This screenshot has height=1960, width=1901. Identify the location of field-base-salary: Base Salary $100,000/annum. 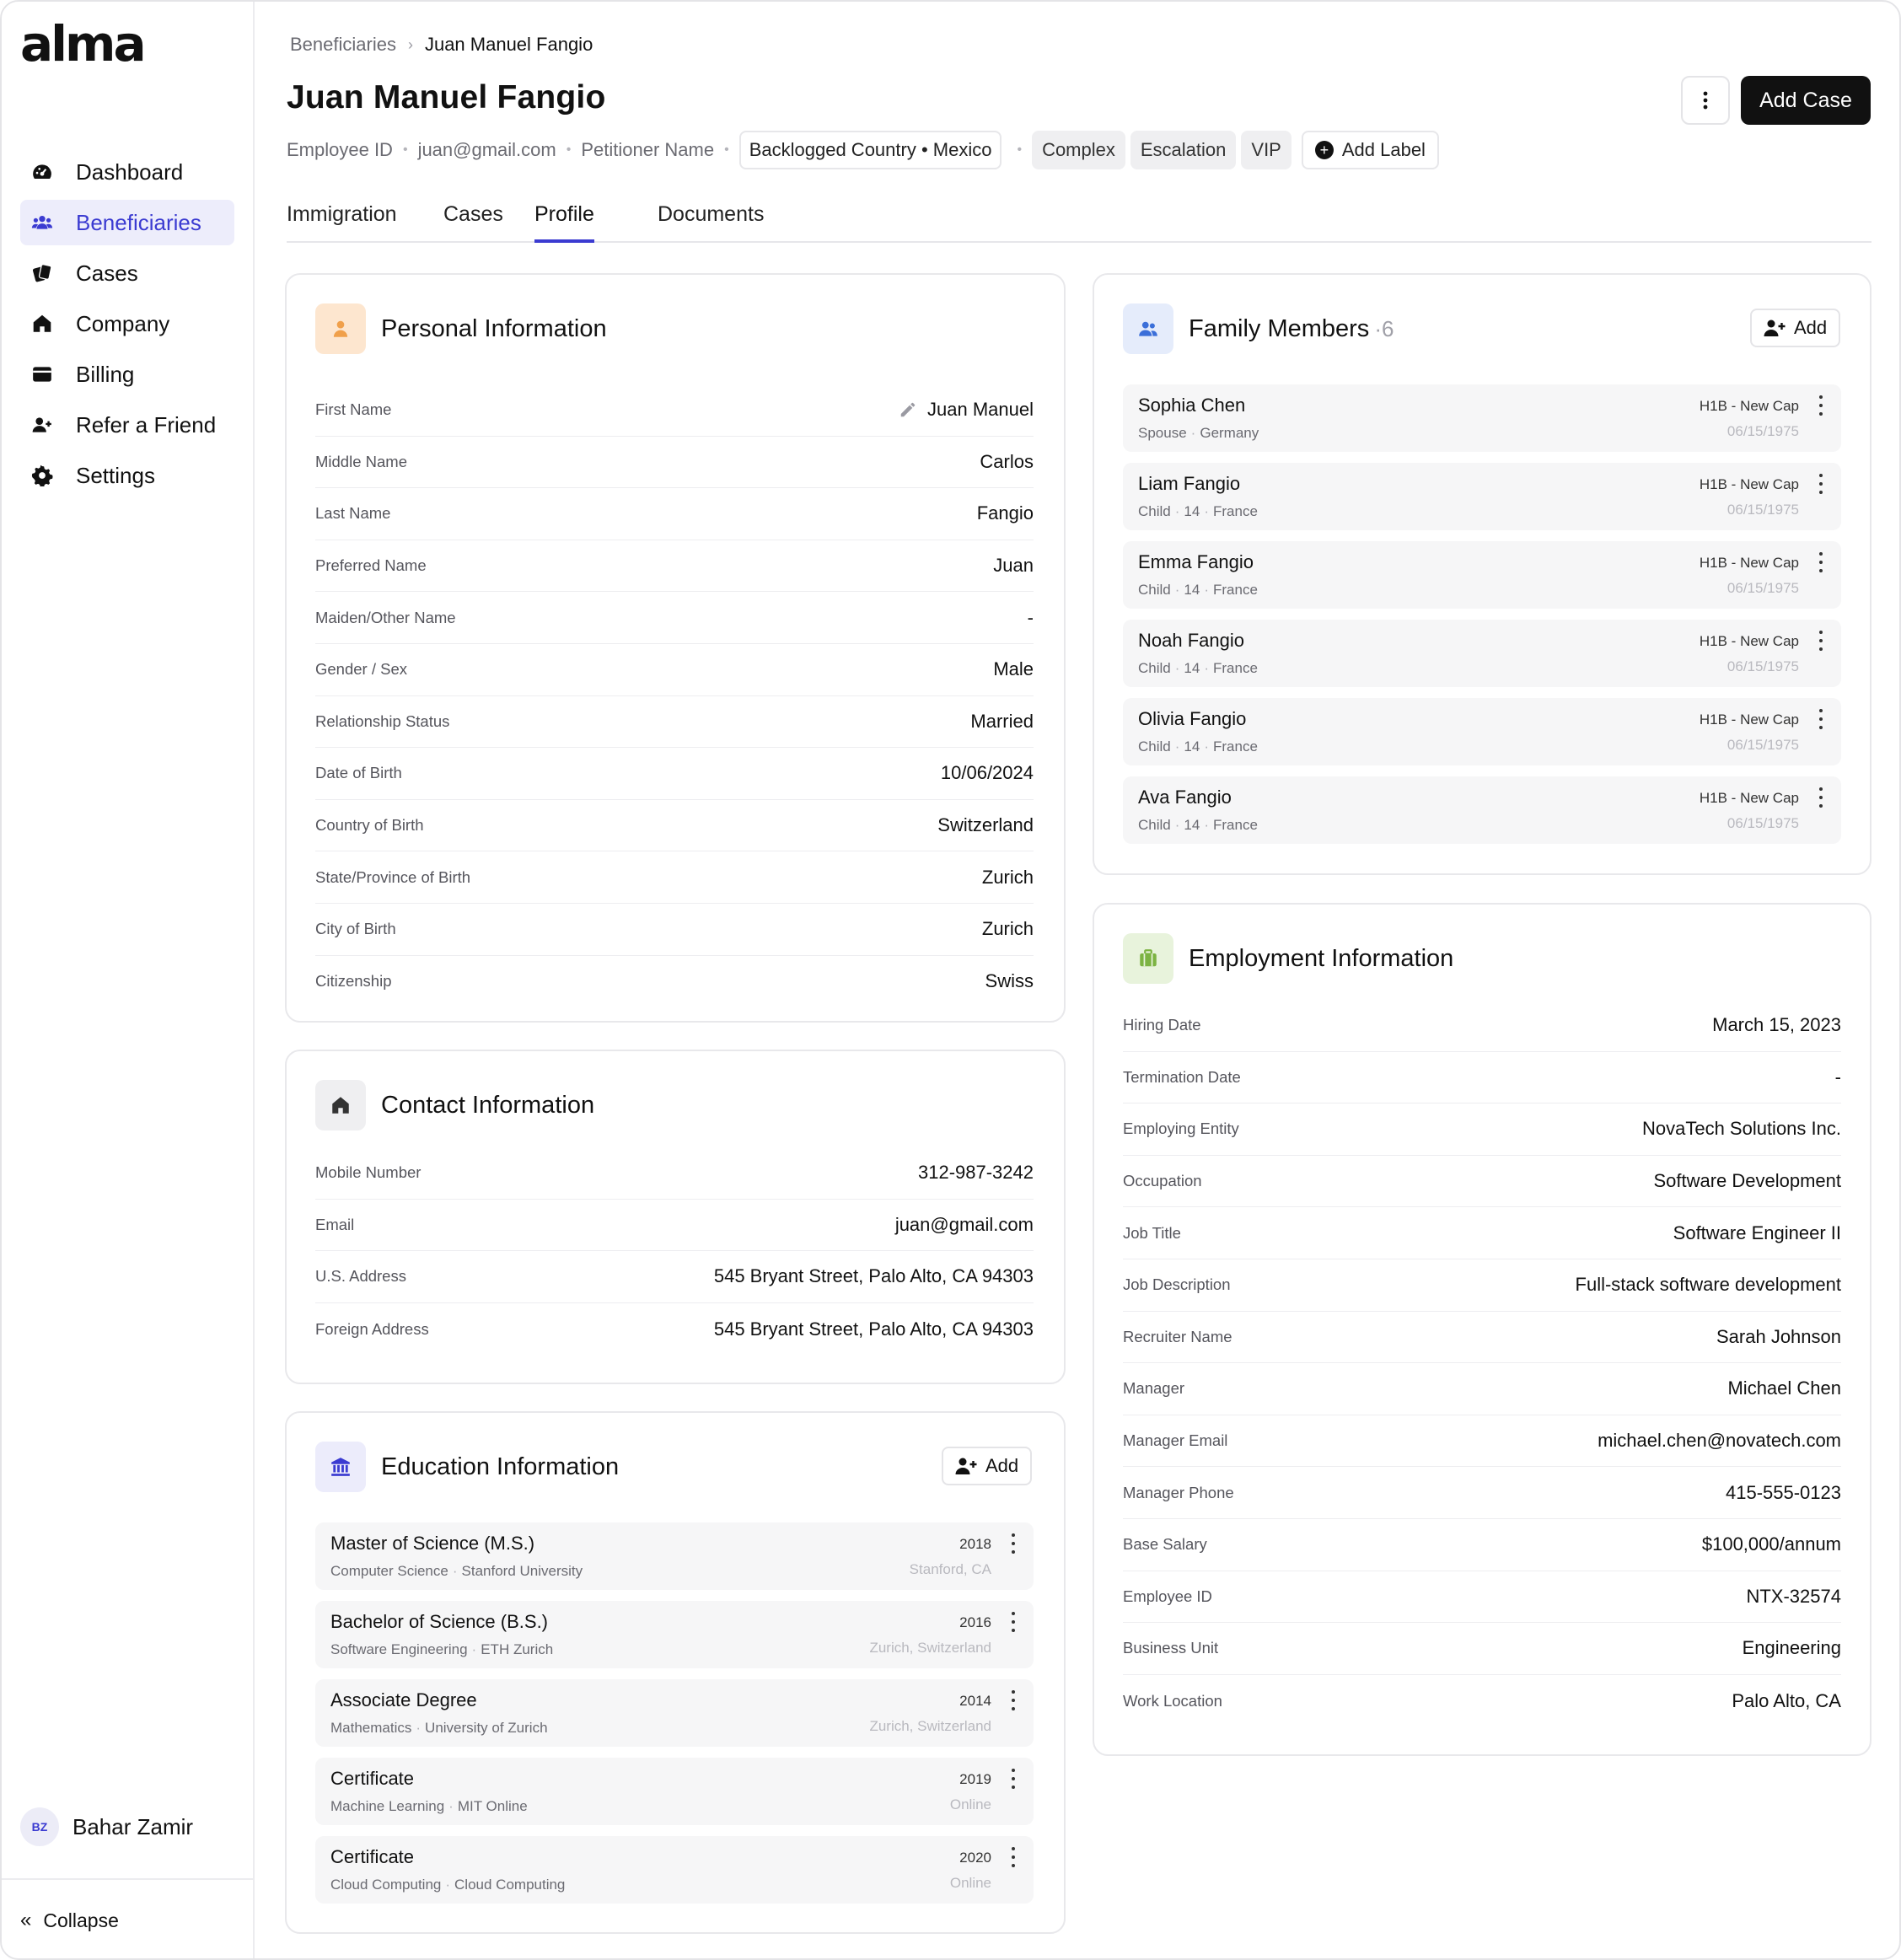
(1482, 1545).